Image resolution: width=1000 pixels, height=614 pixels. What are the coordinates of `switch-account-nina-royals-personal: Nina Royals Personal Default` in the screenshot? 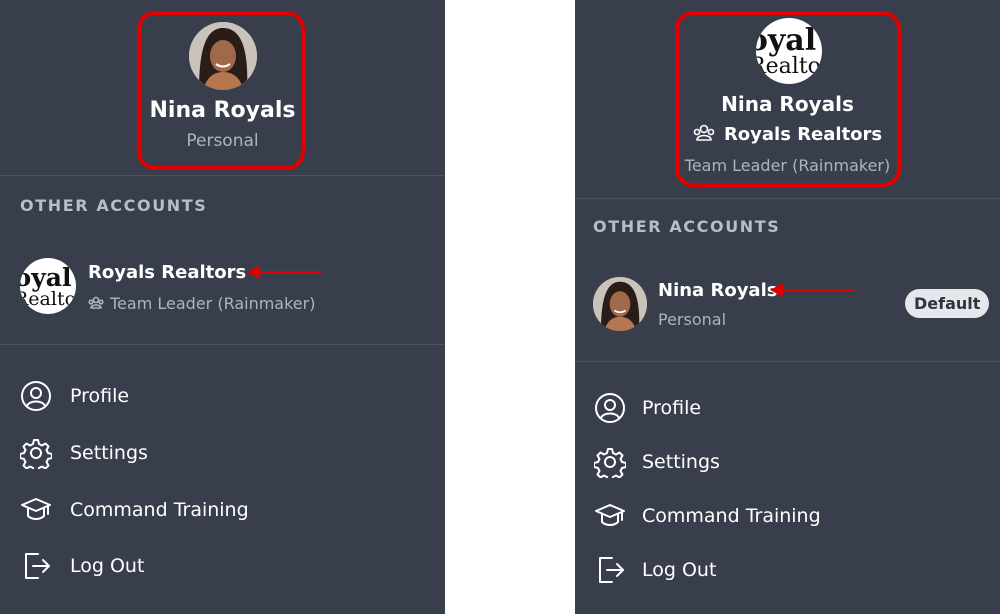 It's located at (787, 305).